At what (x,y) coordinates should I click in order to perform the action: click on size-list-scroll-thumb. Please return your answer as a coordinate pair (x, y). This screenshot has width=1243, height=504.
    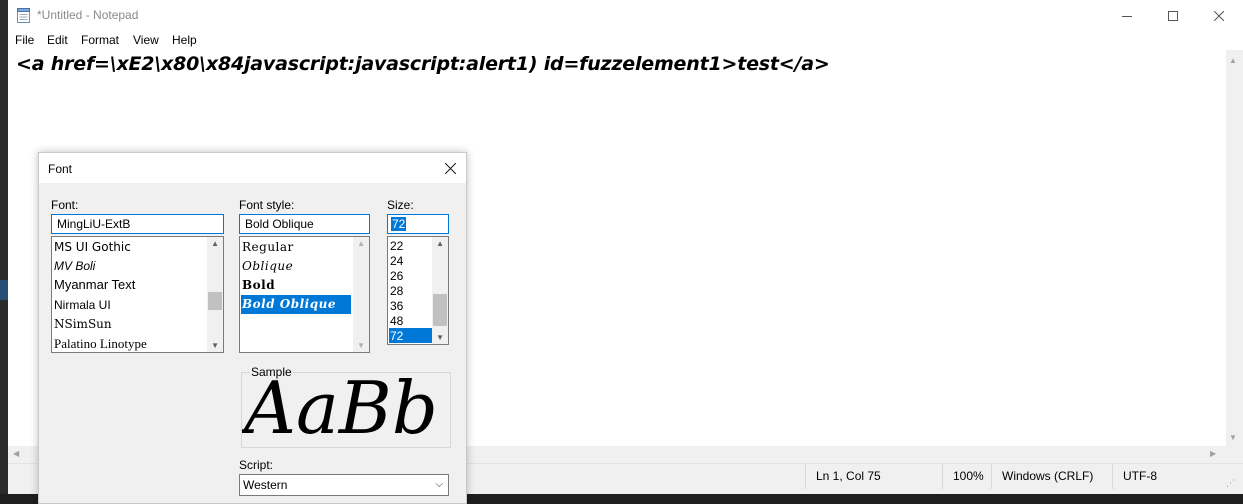
    Looking at the image, I should click on (440, 310).